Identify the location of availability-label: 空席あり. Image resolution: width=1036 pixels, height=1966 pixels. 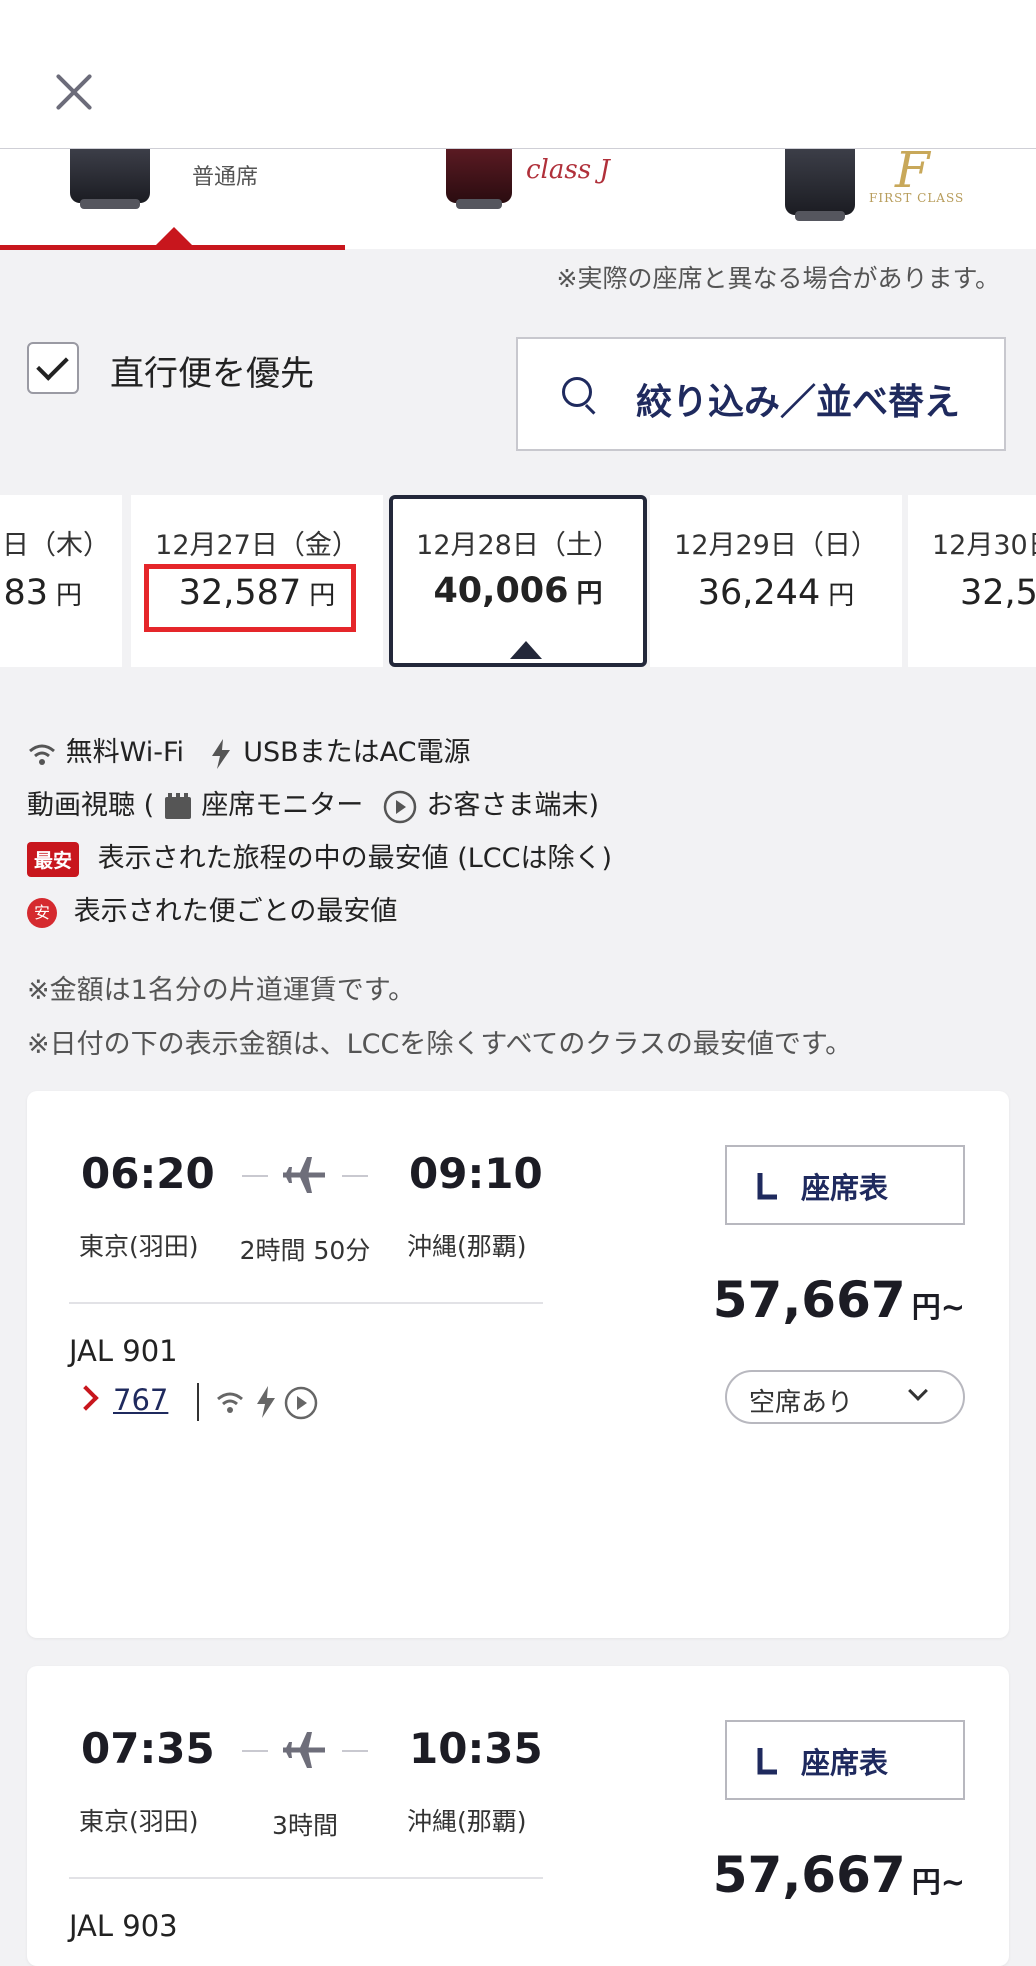
(801, 1403).